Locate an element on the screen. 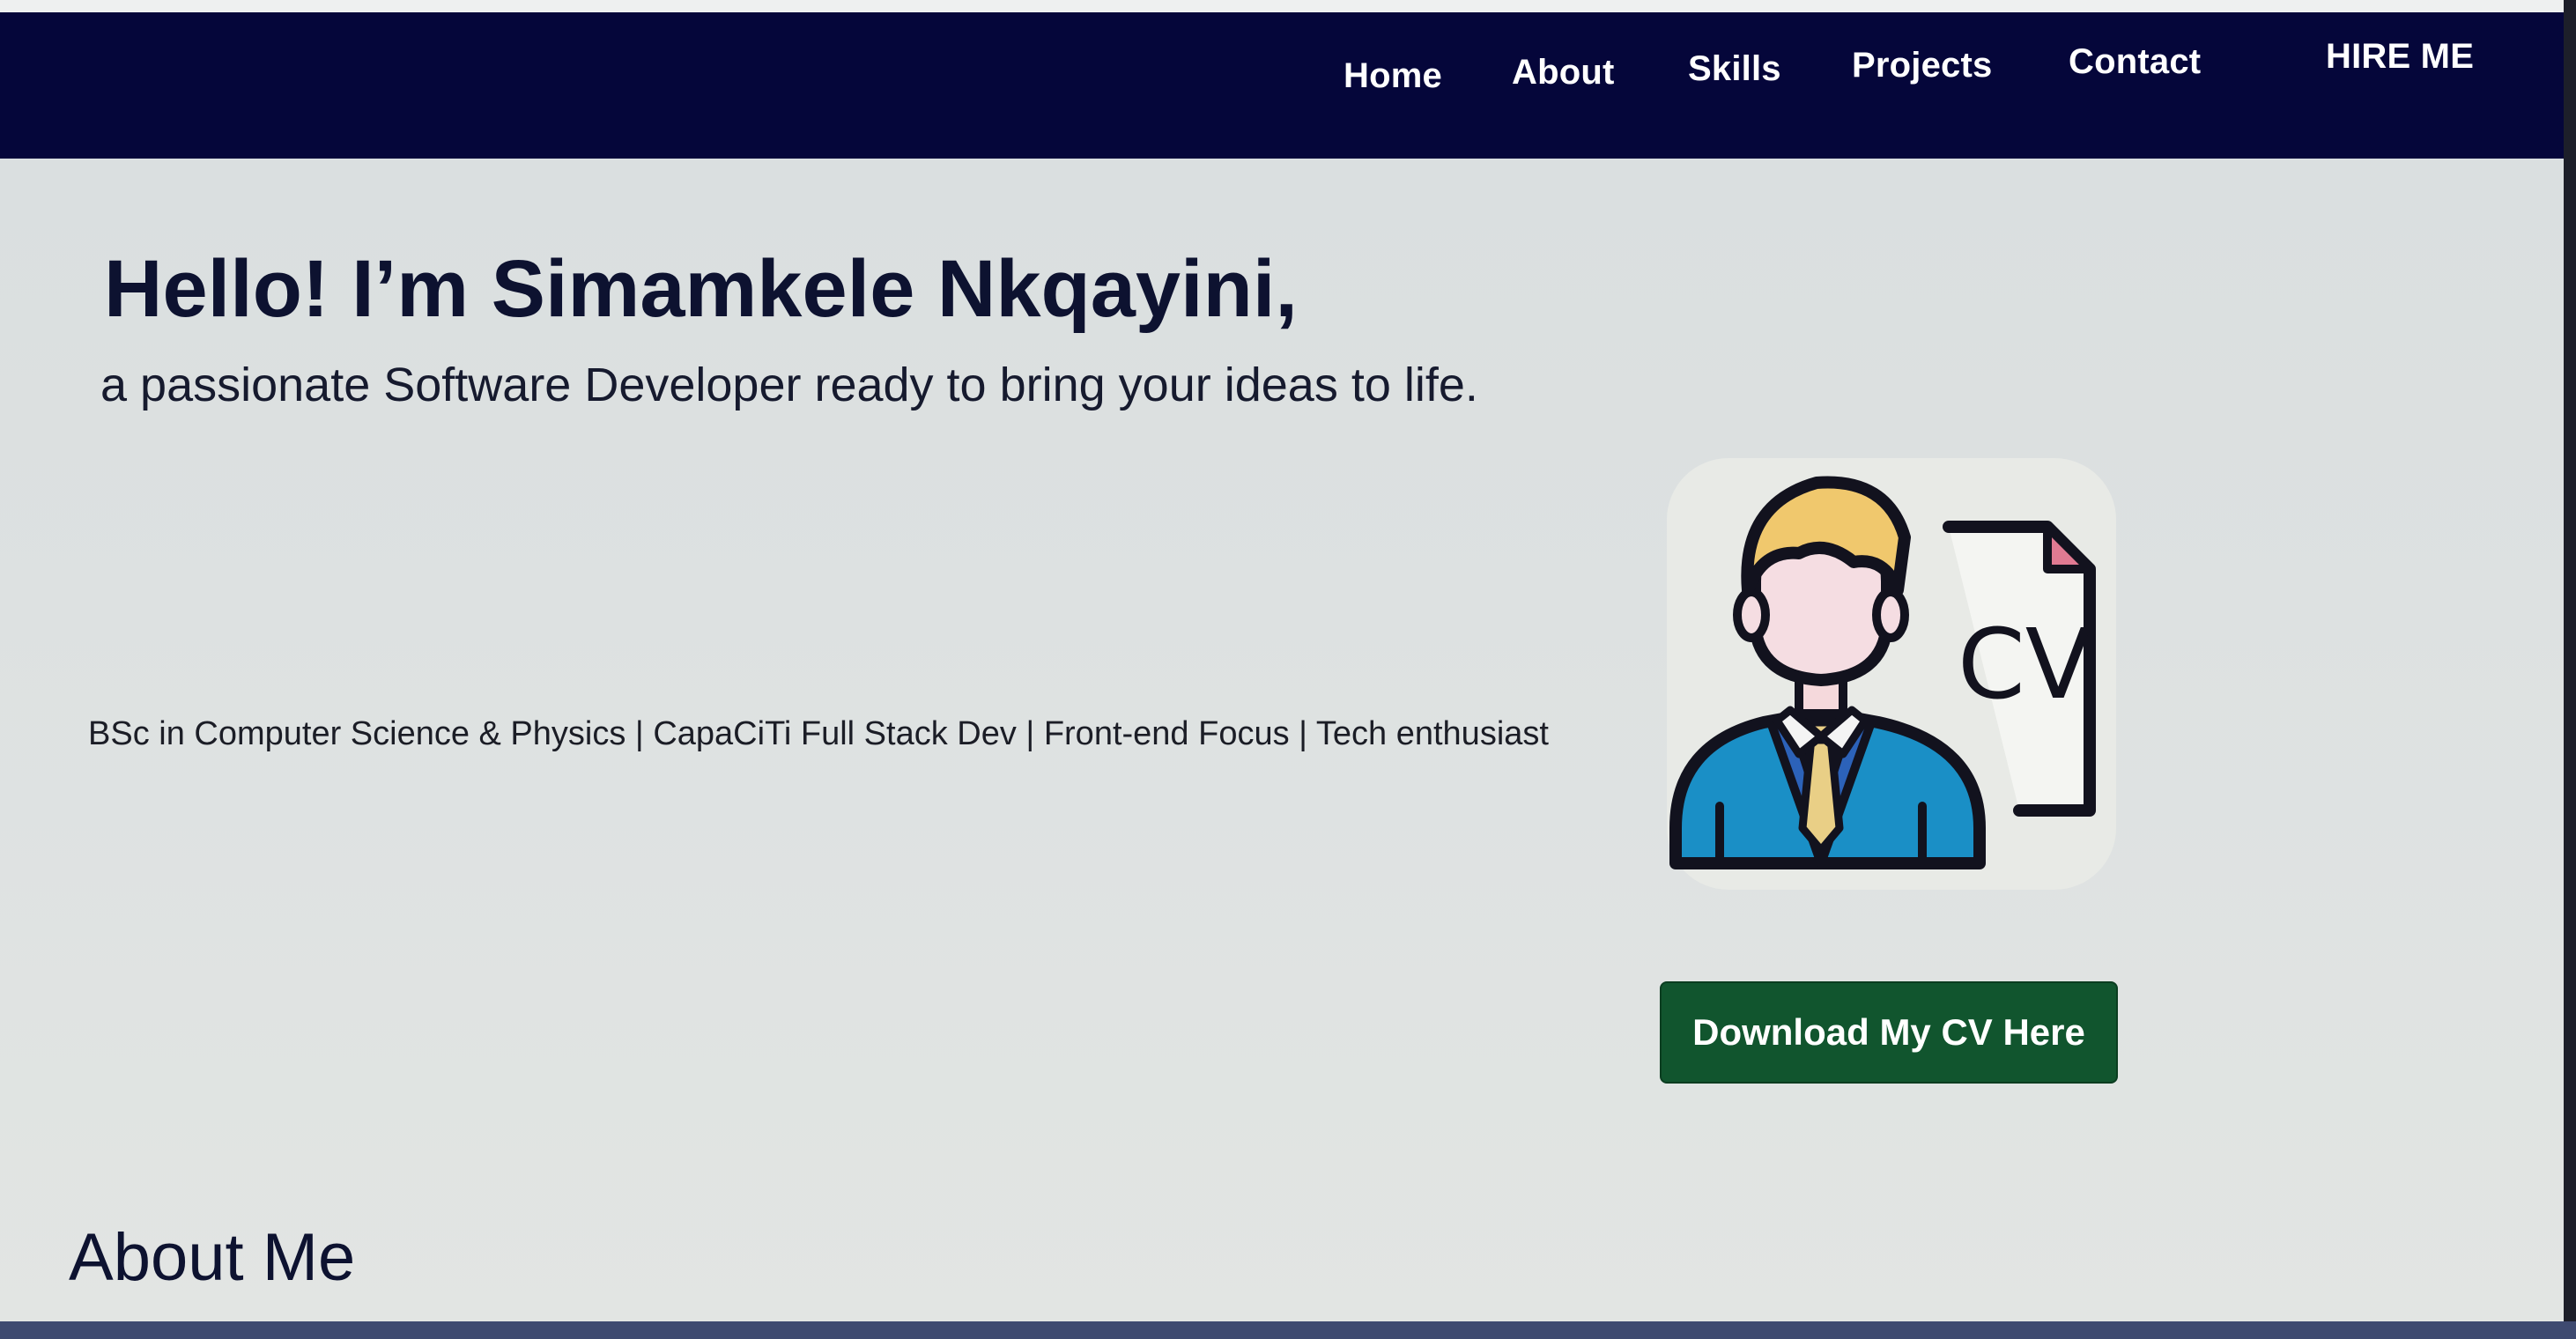 This screenshot has width=2576, height=1339. hire-me-link: HIRE ME is located at coordinates (2400, 57).